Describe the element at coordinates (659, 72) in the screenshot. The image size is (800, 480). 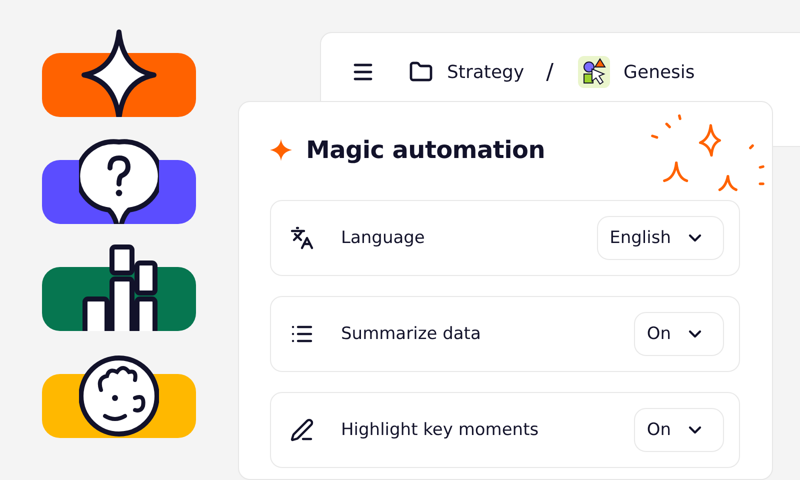
I see `breadcrumb-link: Genesis` at that location.